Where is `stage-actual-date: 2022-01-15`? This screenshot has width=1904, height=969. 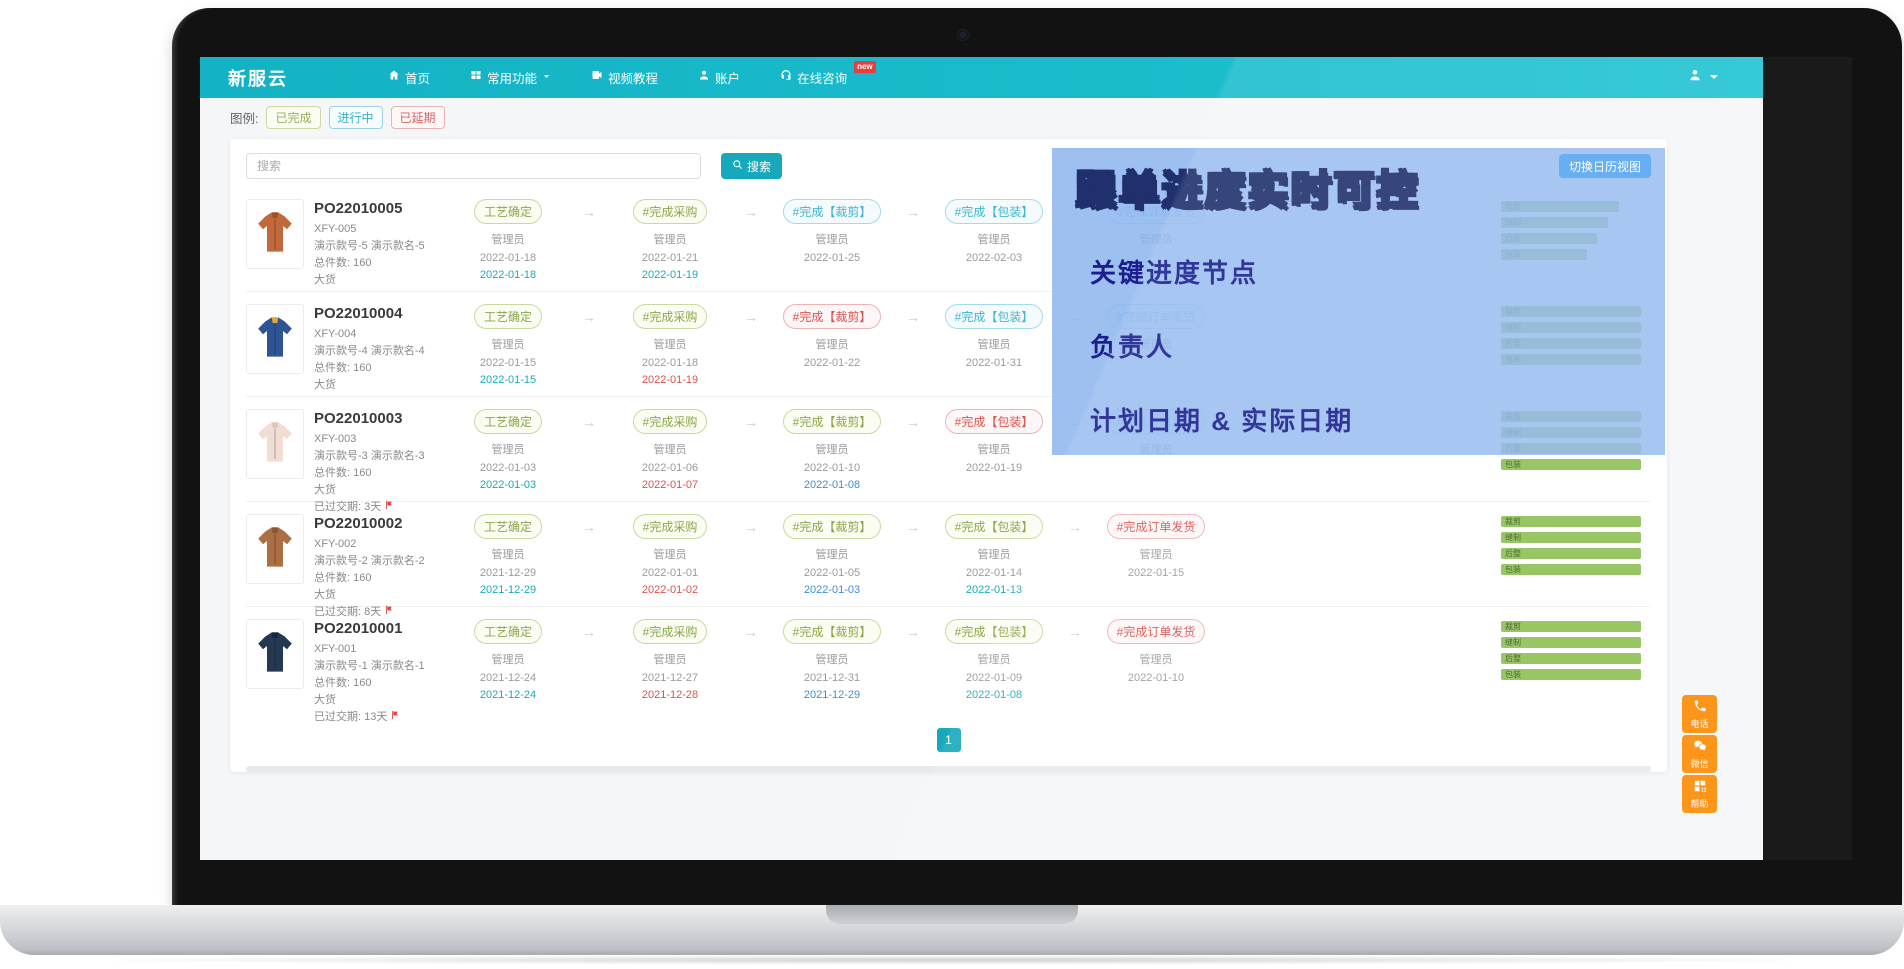 stage-actual-date: 2022-01-15 is located at coordinates (508, 380).